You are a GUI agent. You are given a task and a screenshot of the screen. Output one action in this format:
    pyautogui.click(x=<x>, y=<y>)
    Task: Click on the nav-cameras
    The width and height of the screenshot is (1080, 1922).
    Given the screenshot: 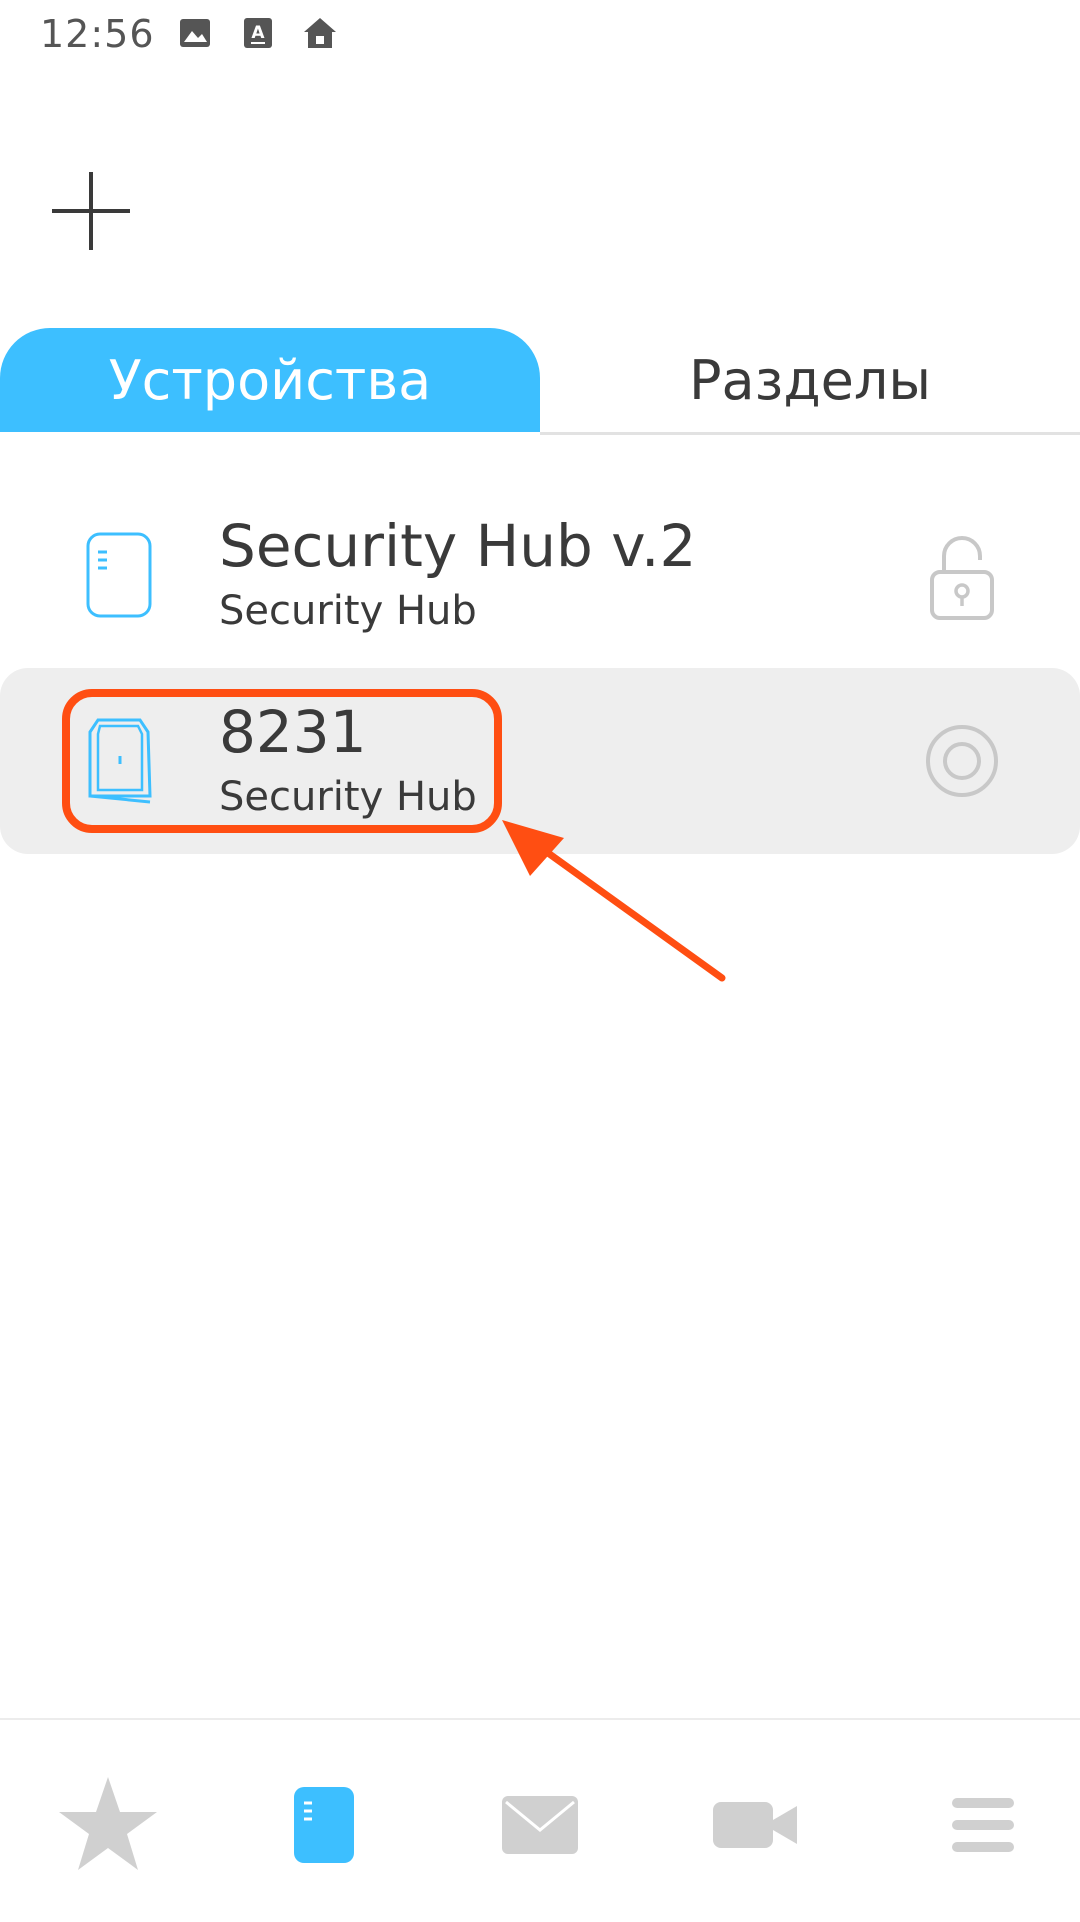 What is the action you would take?
    pyautogui.click(x=755, y=1825)
    